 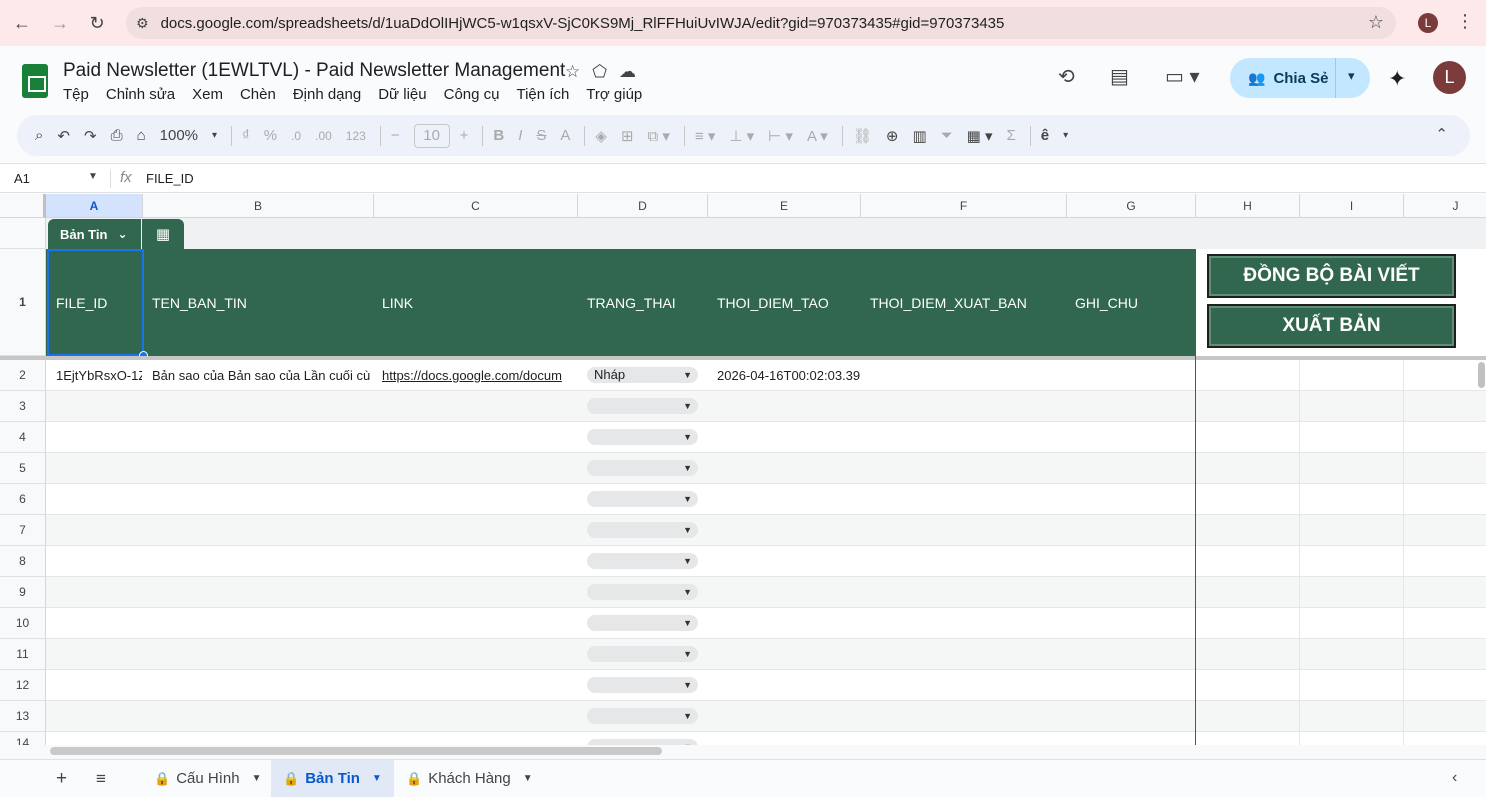 What do you see at coordinates (964, 206) in the screenshot?
I see `column-header-f: F` at bounding box center [964, 206].